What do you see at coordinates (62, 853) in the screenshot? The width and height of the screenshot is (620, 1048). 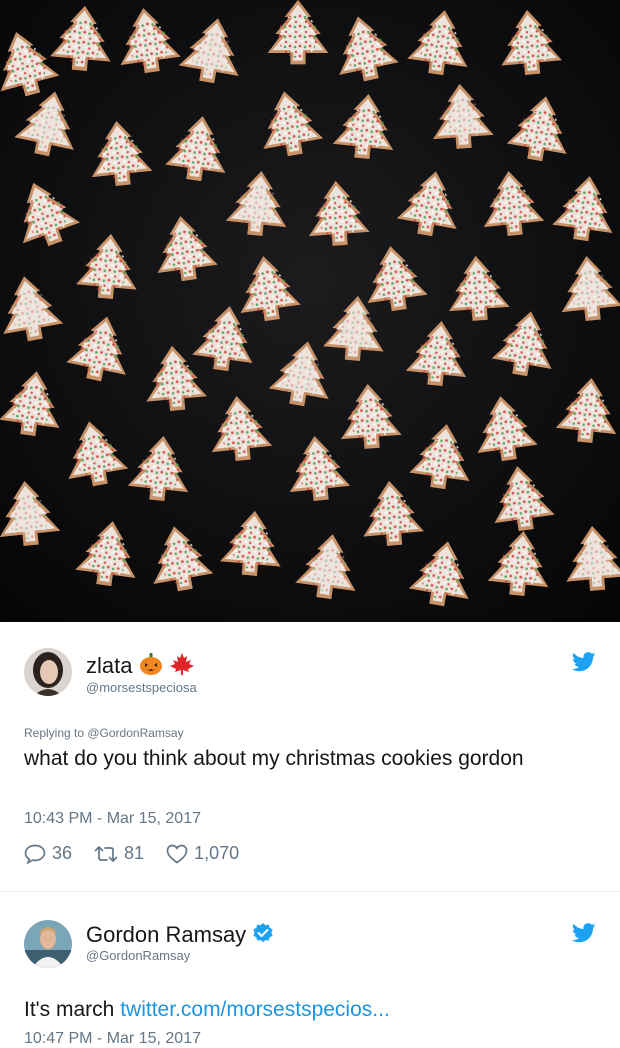 I see `reply-count: 36` at bounding box center [62, 853].